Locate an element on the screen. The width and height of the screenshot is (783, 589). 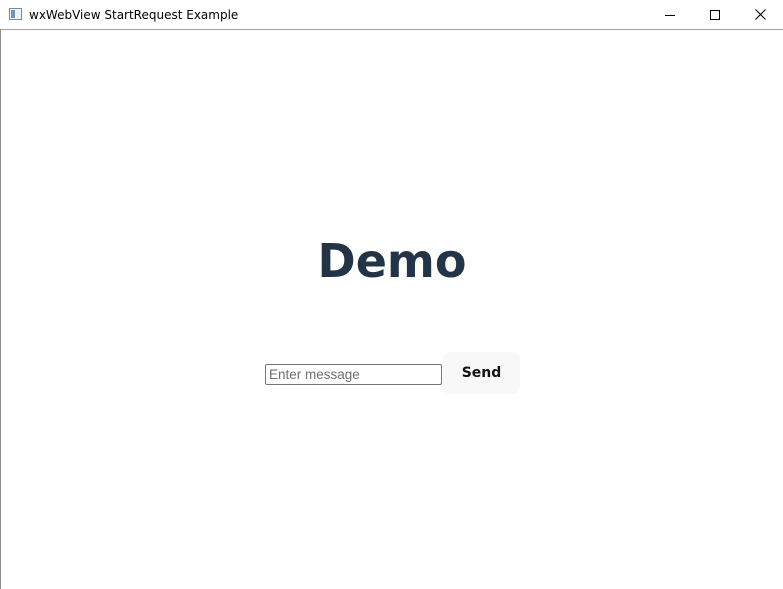
close-button is located at coordinates (760, 14).